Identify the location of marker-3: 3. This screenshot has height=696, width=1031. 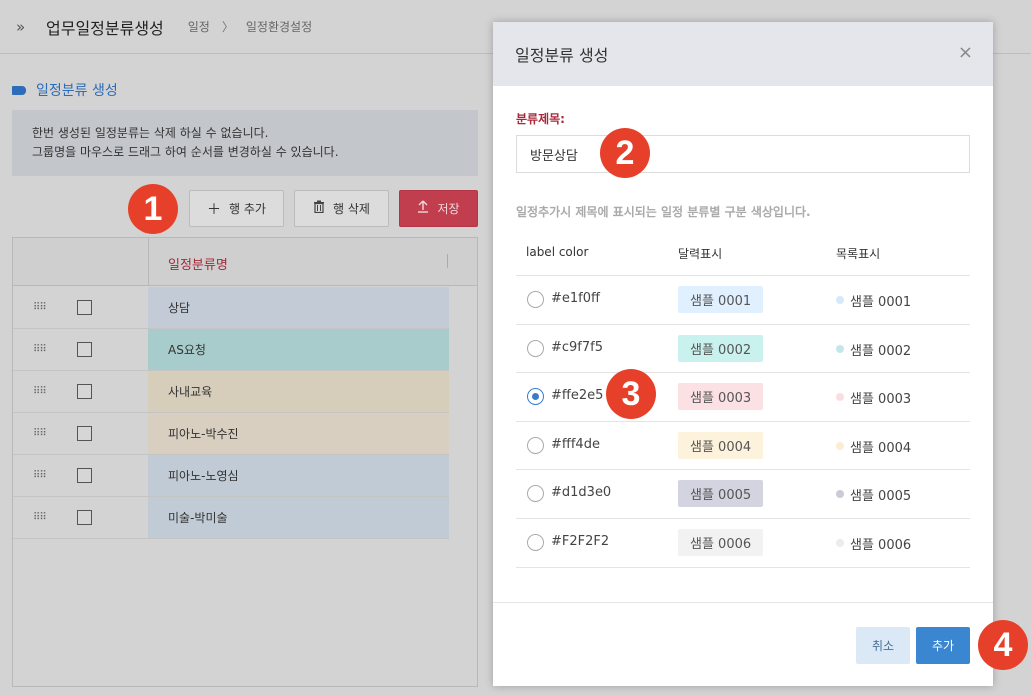
(631, 394).